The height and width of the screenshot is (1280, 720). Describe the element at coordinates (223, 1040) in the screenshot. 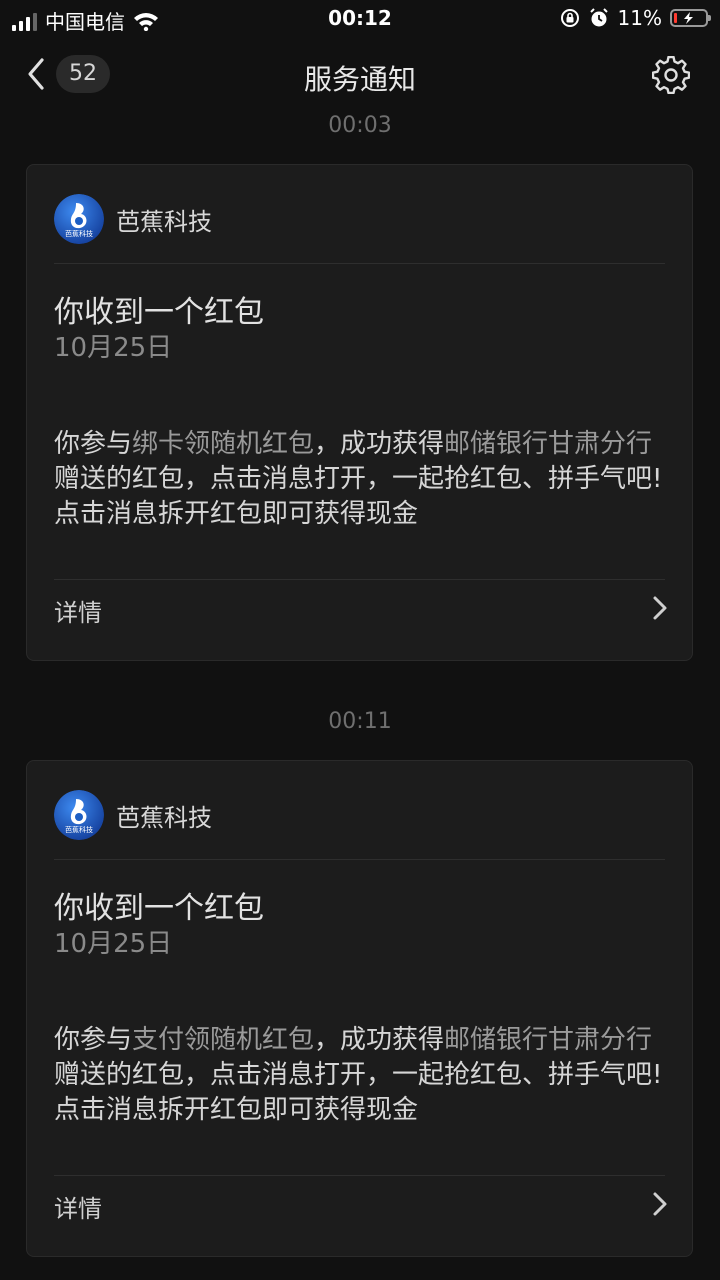

I see `body-highlight: 支付领随机红包` at that location.